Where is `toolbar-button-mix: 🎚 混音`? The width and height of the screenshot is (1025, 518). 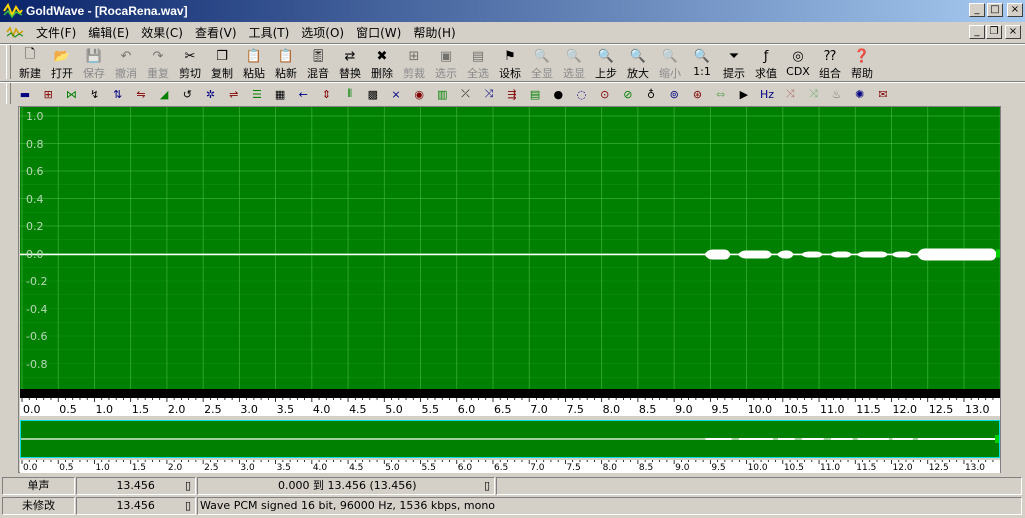
toolbar-button-mix: 🎚 混音 is located at coordinates (318, 63).